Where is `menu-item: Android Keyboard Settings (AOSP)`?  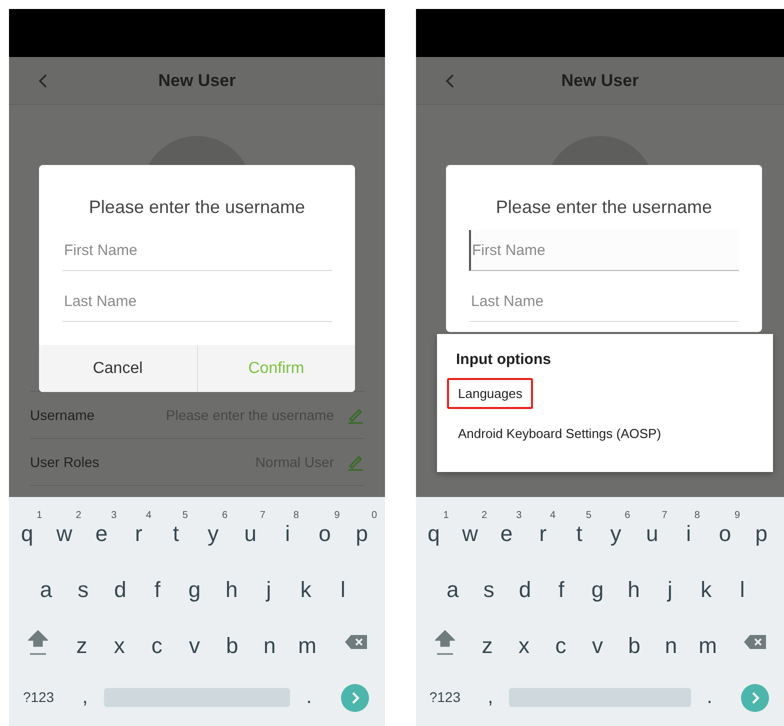 menu-item: Android Keyboard Settings (AOSP) is located at coordinates (559, 433).